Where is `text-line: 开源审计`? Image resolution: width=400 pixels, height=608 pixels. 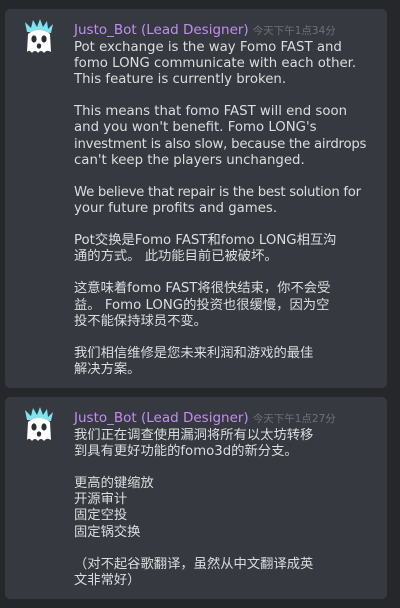 text-line: 开源审计 is located at coordinates (101, 500).